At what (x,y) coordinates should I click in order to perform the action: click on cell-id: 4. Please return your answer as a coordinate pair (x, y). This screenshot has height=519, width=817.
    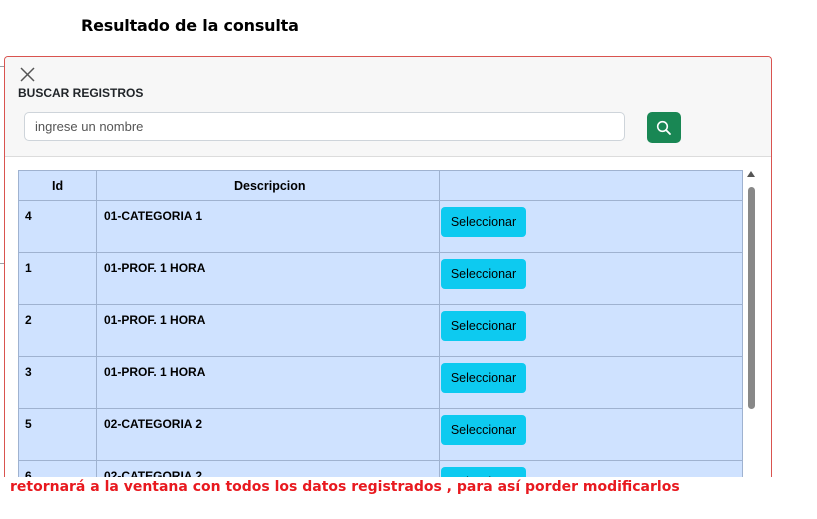
    Looking at the image, I should click on (57, 226).